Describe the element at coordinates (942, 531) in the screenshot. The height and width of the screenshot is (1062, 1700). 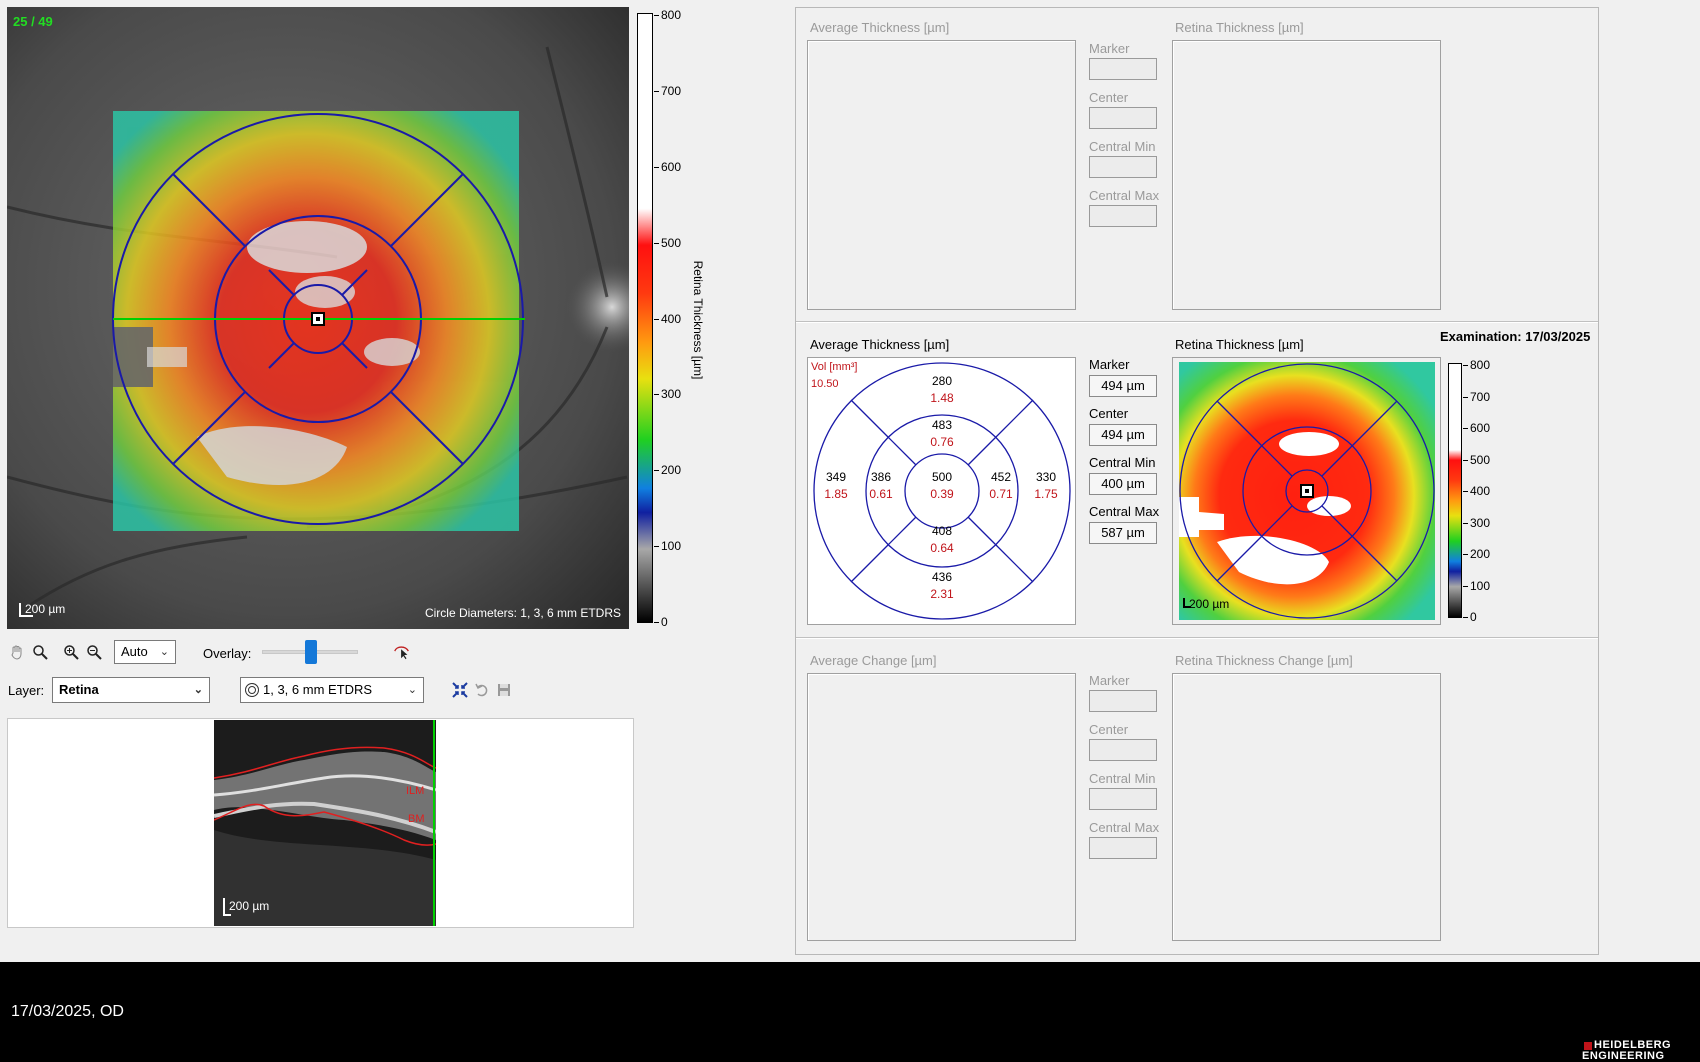
I see `etdrs-inferior-inner-thickness: 408` at that location.